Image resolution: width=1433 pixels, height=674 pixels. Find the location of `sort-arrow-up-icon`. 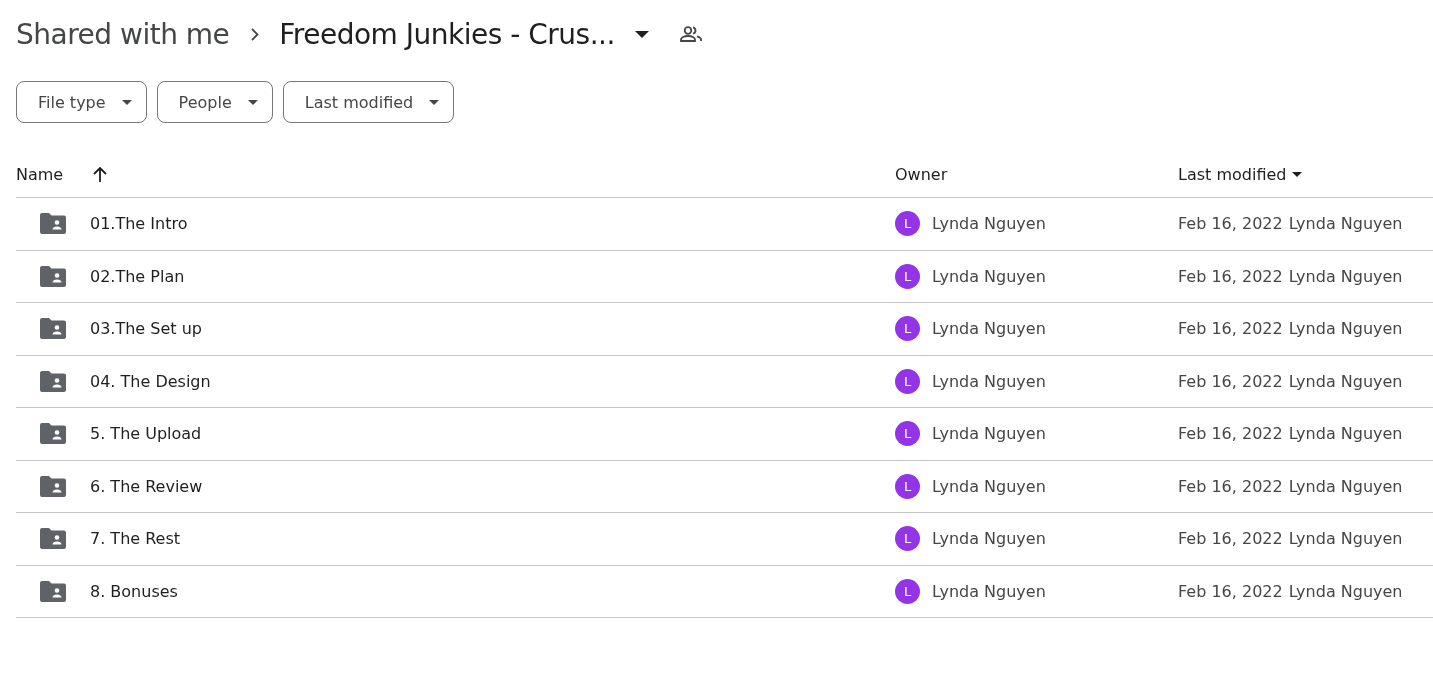

sort-arrow-up-icon is located at coordinates (100, 174).